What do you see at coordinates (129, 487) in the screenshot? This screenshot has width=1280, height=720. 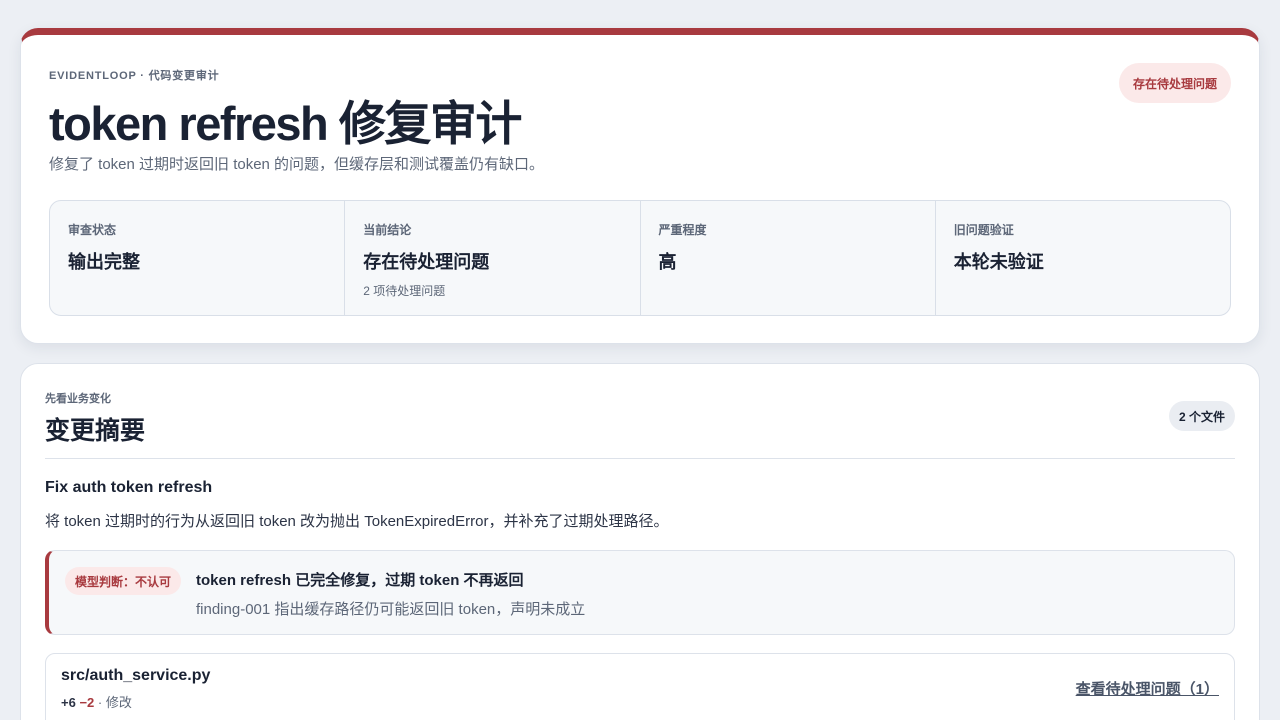 I see `commit-title: Fix auth token refresh` at bounding box center [129, 487].